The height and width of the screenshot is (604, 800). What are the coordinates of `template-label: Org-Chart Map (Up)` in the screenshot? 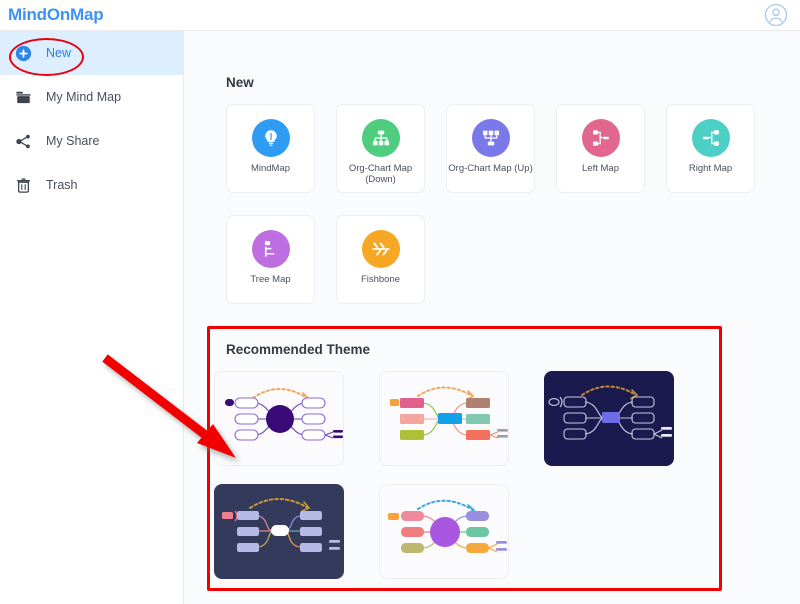 It's located at (490, 168).